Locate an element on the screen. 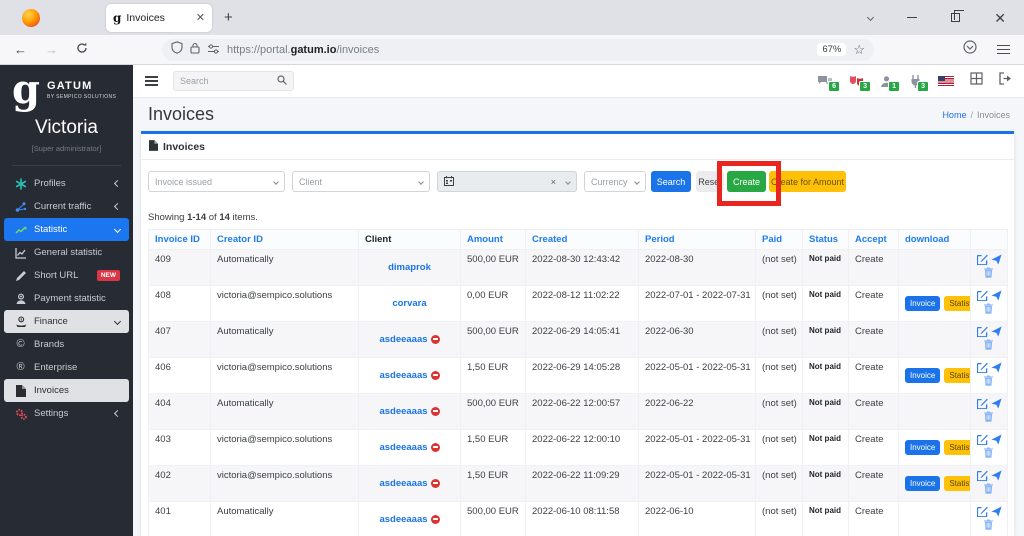 The height and width of the screenshot is (536, 1024). sidebar-item-invoices: Invoices is located at coordinates (66, 390).